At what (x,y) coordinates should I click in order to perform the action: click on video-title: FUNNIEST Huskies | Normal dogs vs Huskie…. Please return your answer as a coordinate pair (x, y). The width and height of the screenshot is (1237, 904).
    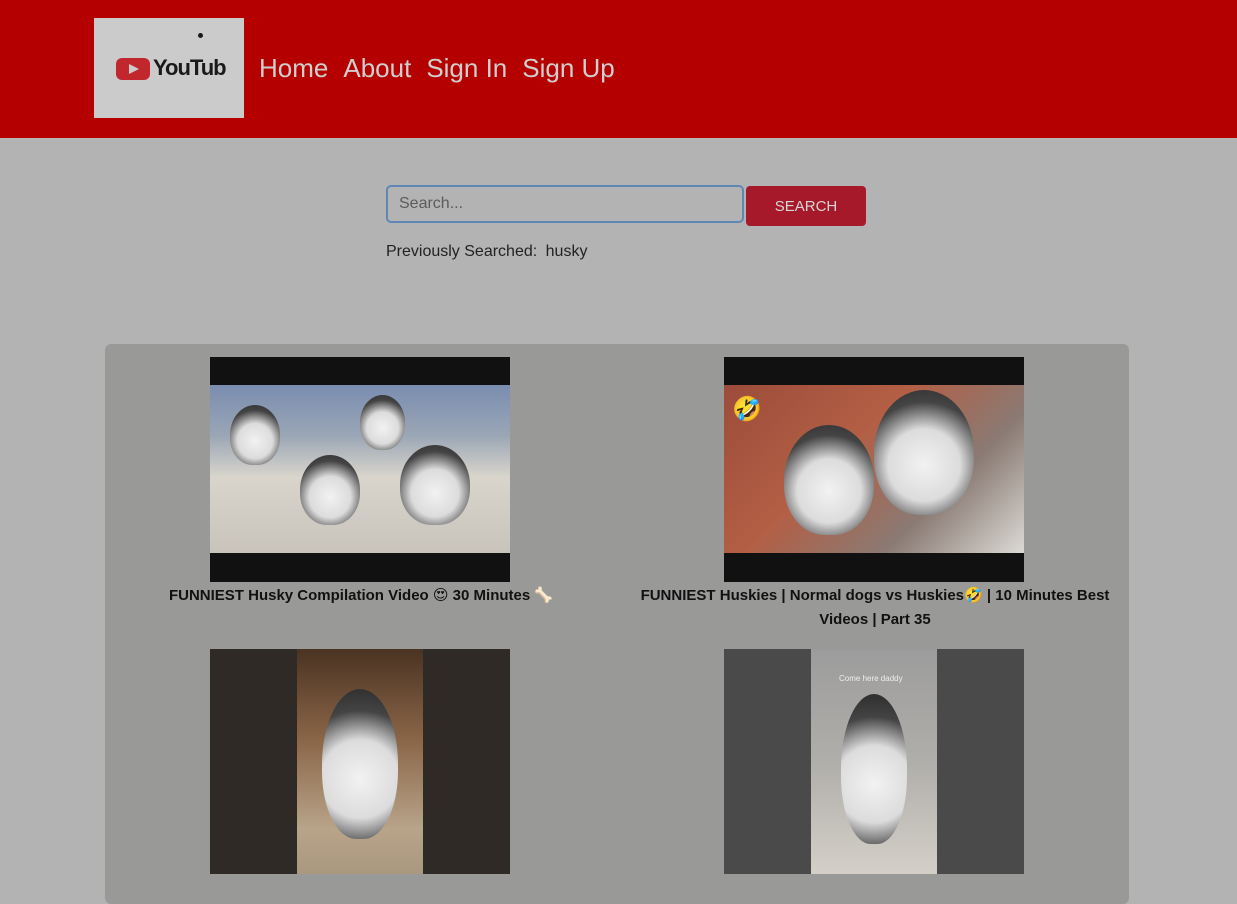
    Looking at the image, I should click on (875, 608).